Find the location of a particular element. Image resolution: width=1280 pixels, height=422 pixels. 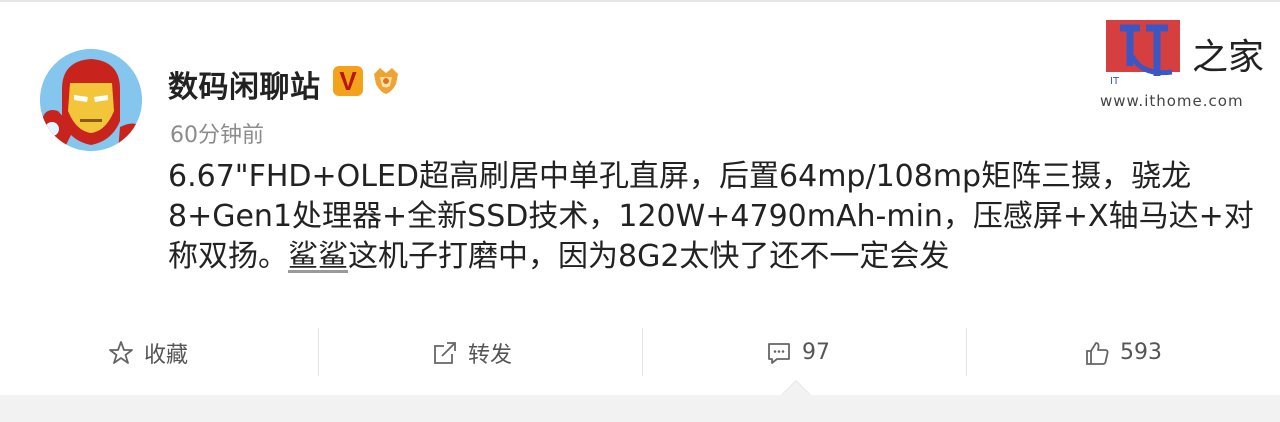

ironman-avatar-image is located at coordinates (91, 100).